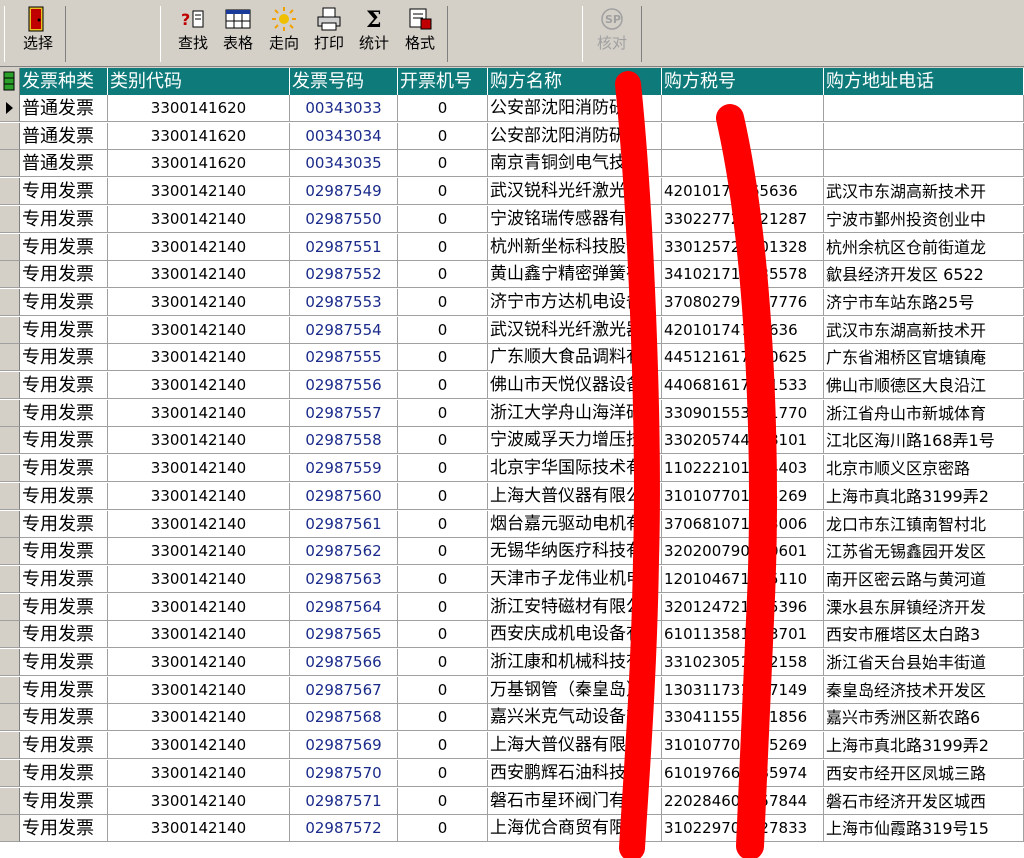  Describe the element at coordinates (344, 496) in the screenshot. I see `cell-invoice-number: 02987560` at that location.